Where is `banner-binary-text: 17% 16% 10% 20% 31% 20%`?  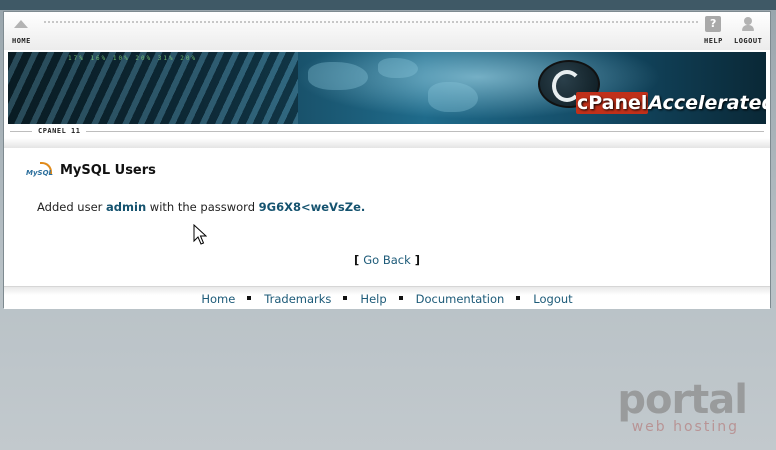 banner-binary-text: 17% 16% 10% 20% 31% 20% is located at coordinates (133, 58).